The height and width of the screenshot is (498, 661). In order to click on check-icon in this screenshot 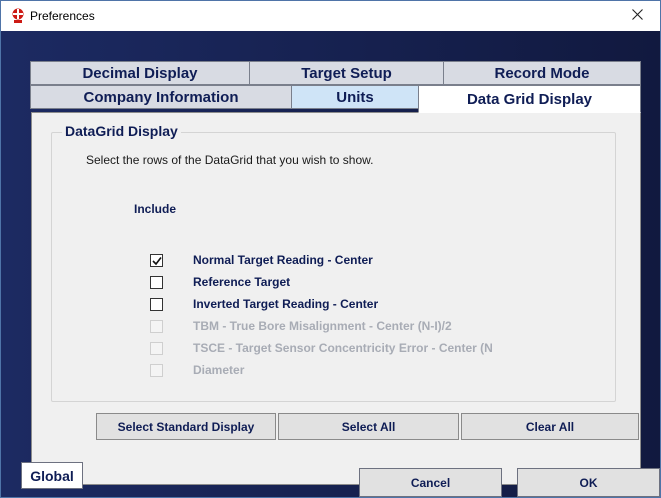, I will do `click(157, 260)`.